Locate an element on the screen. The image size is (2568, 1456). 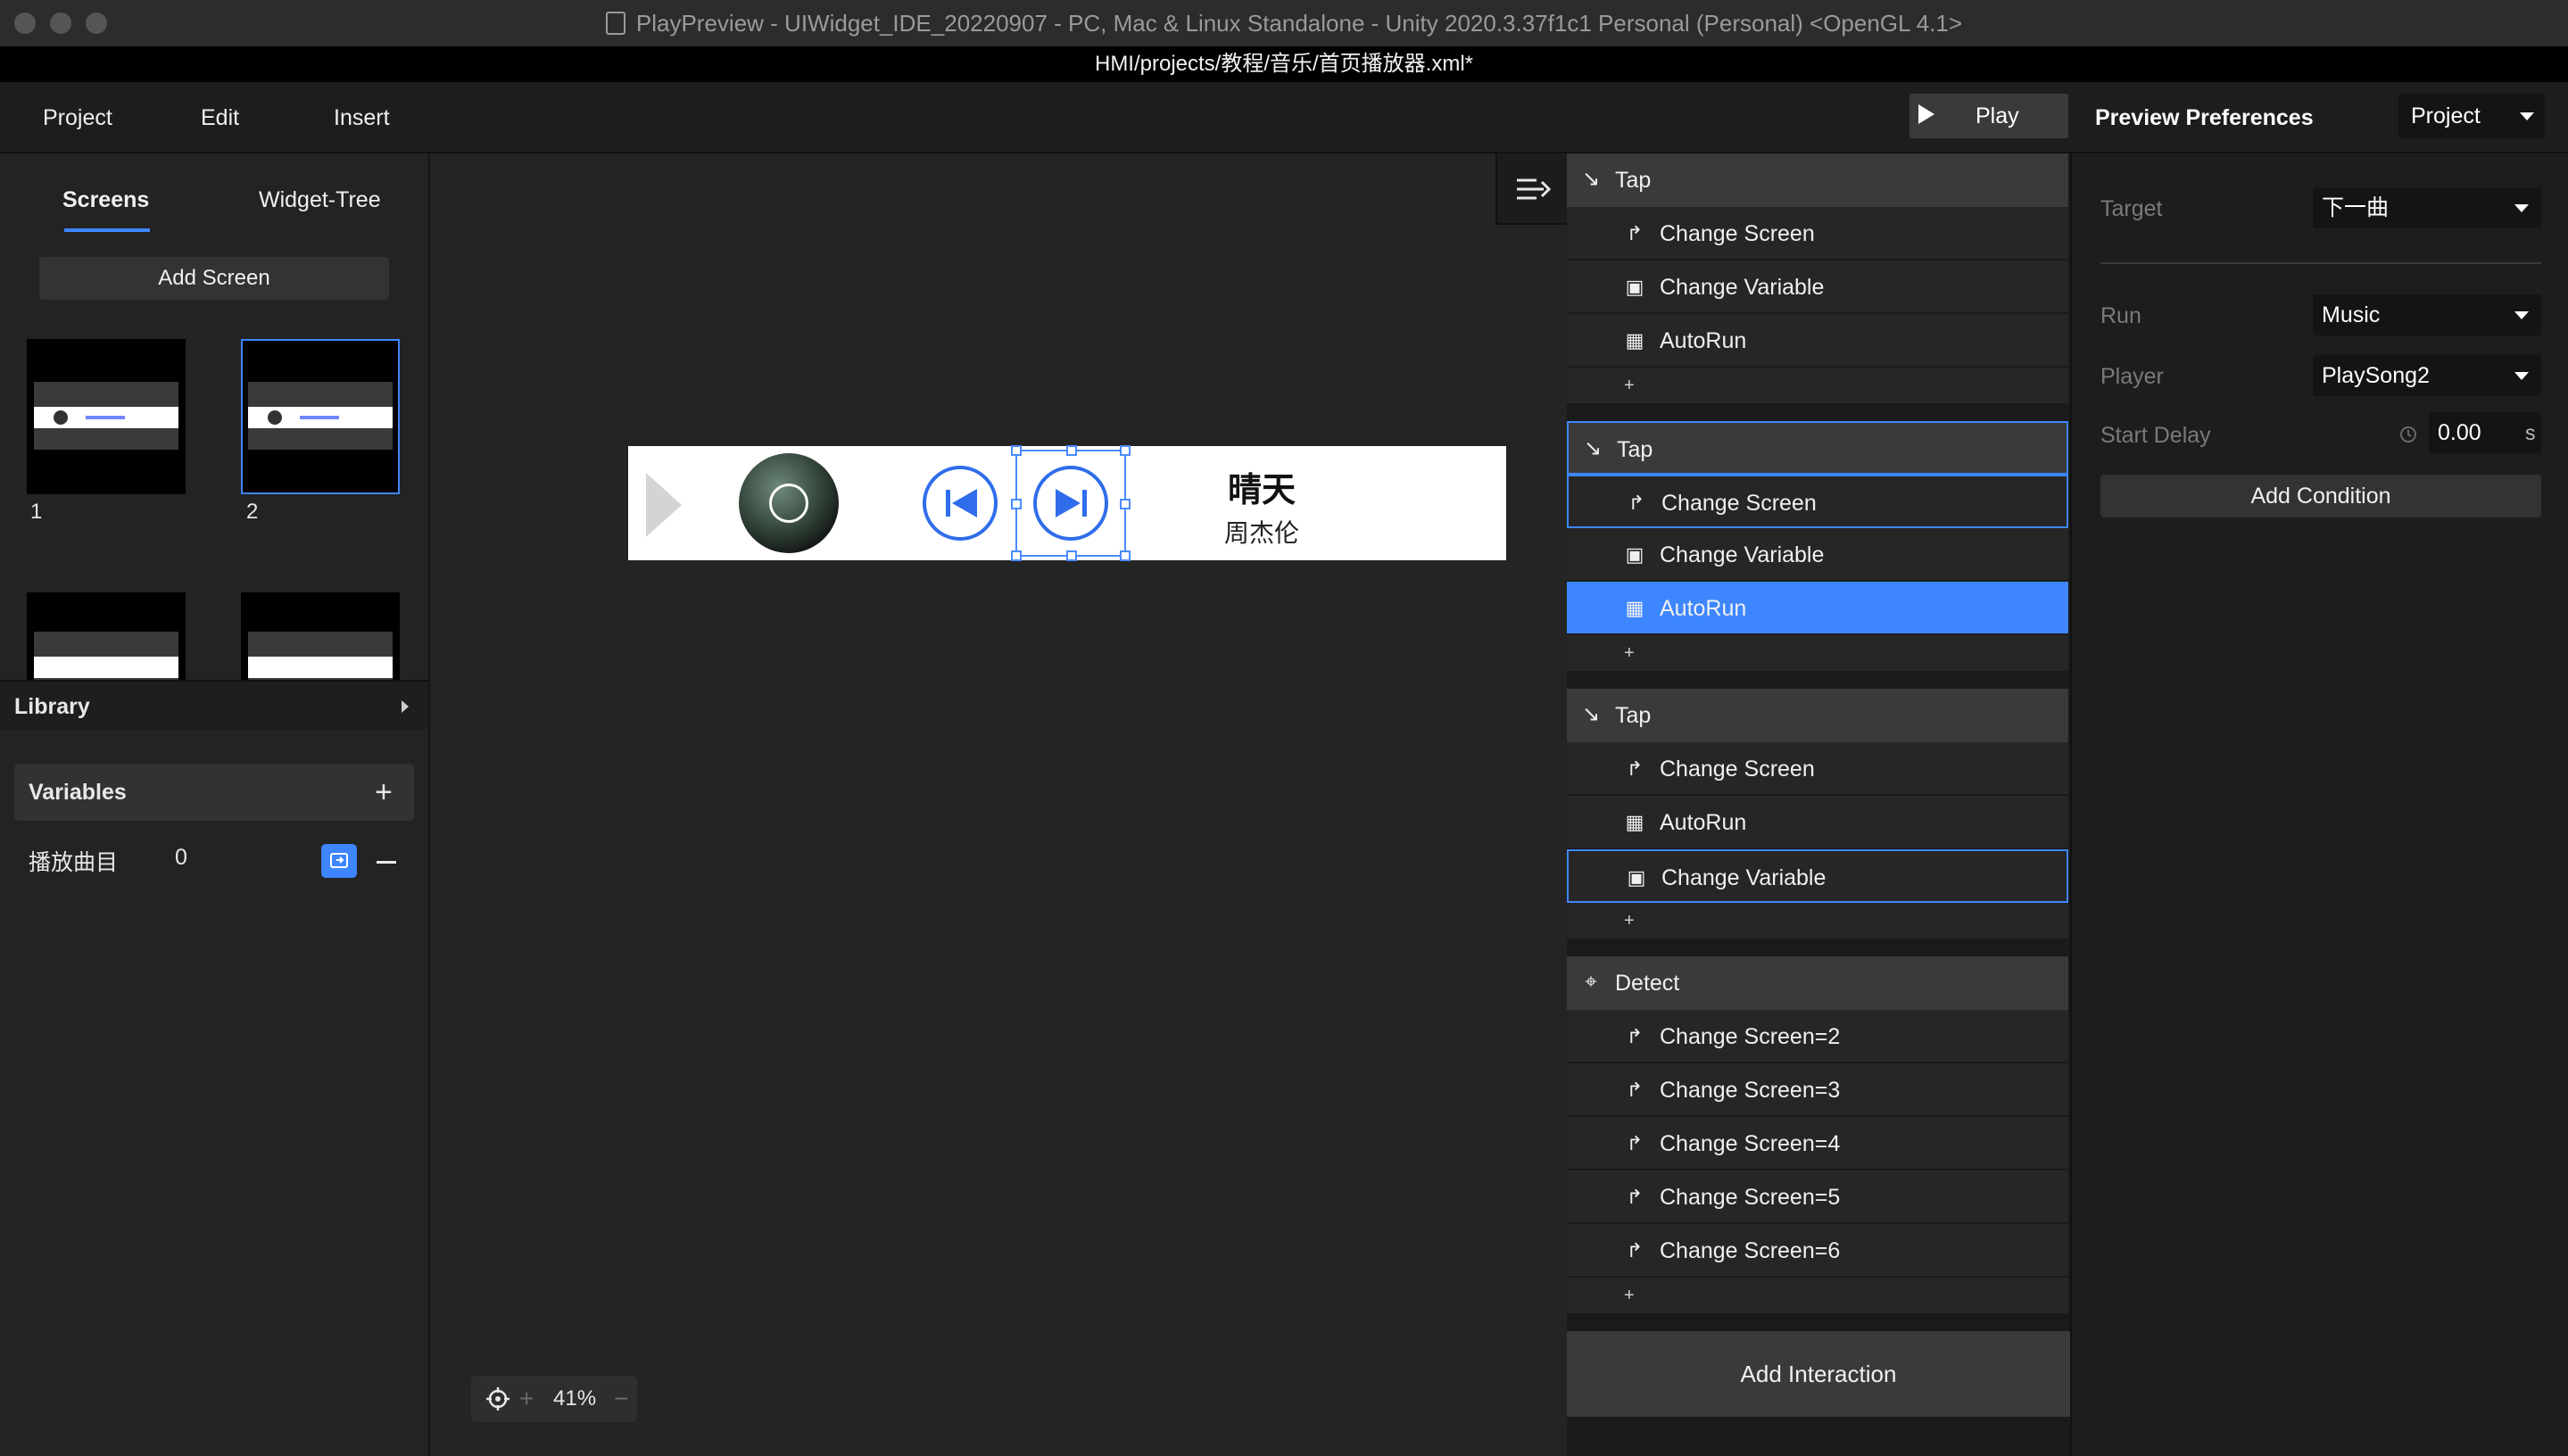
target-dropdown: 下一曲 is located at coordinates (2427, 207).